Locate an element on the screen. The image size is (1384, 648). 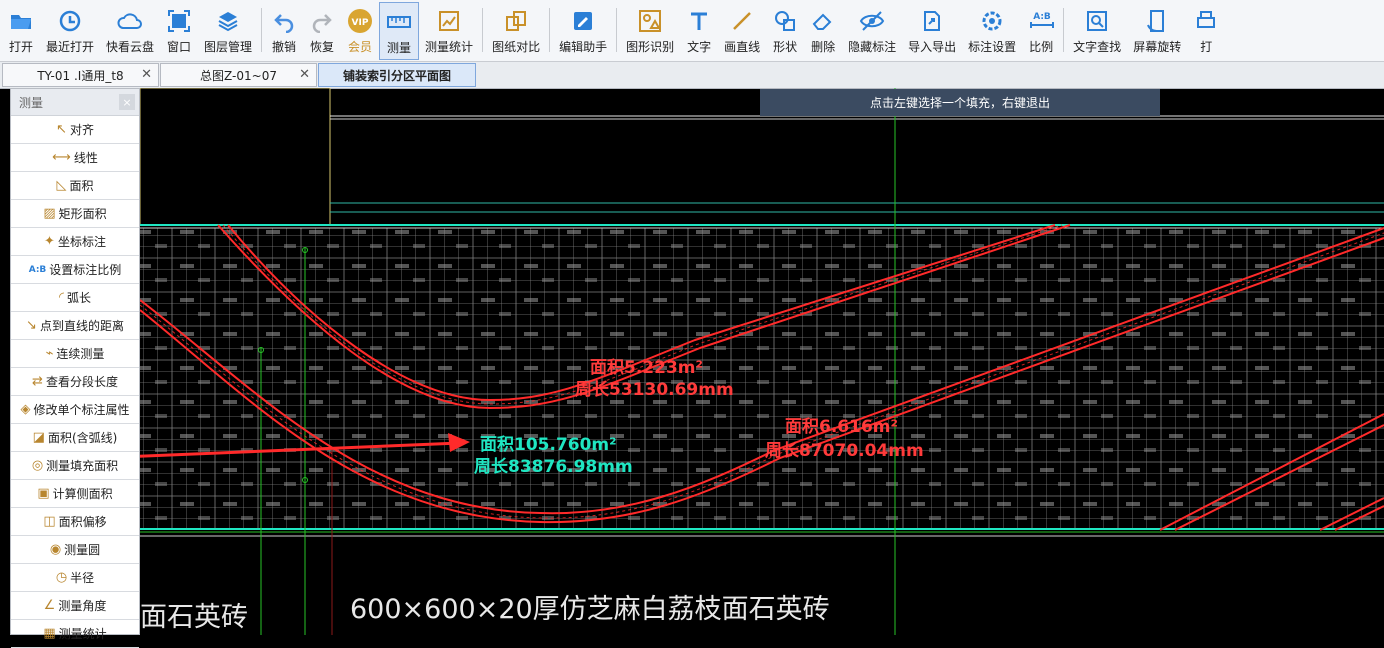
toolbar-button-text: 文字 is located at coordinates (699, 31).